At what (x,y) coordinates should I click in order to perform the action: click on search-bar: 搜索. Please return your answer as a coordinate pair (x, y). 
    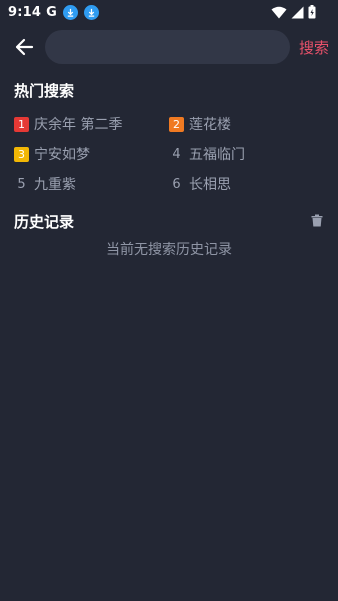
    Looking at the image, I should click on (169, 47).